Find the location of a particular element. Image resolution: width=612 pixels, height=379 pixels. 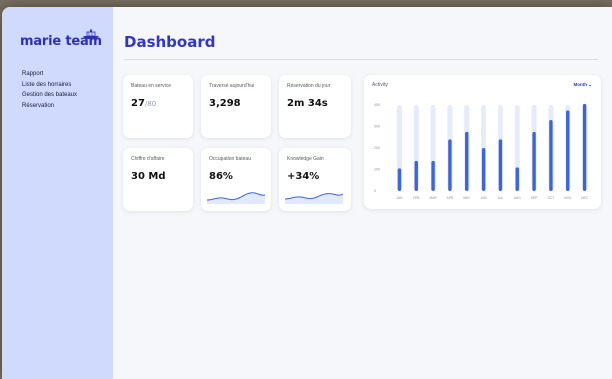

card-reservation: Réservation du jour 2m 34s is located at coordinates (315, 106).